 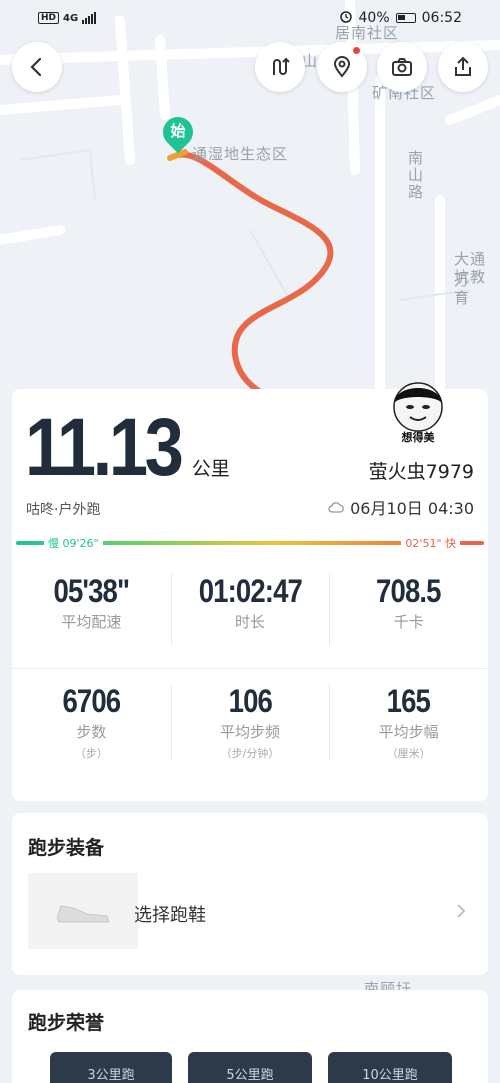 What do you see at coordinates (111, 1067) in the screenshot?
I see `honor-badge: 3公里跑` at bounding box center [111, 1067].